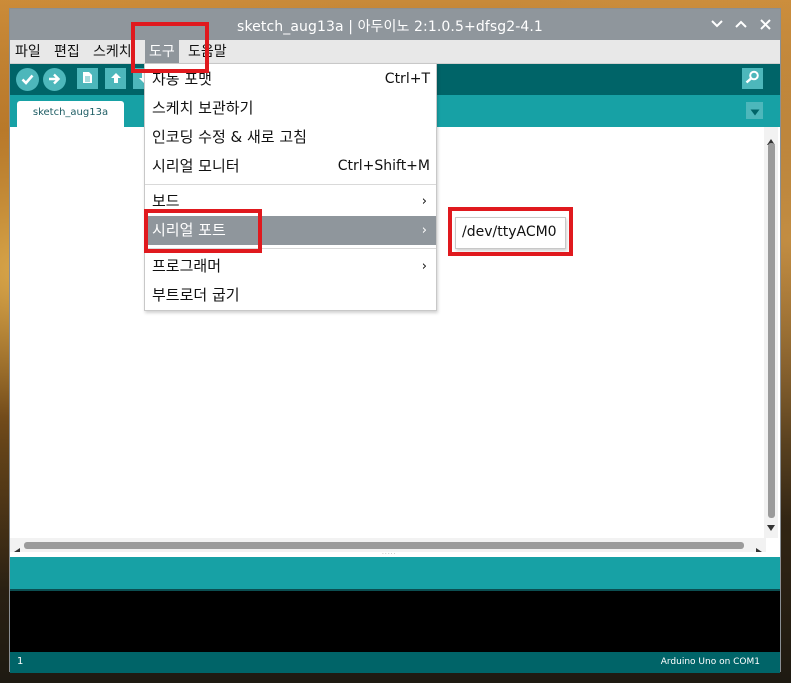  What do you see at coordinates (290, 266) in the screenshot?
I see `menu-item-programmer: 프로그래머 ›` at bounding box center [290, 266].